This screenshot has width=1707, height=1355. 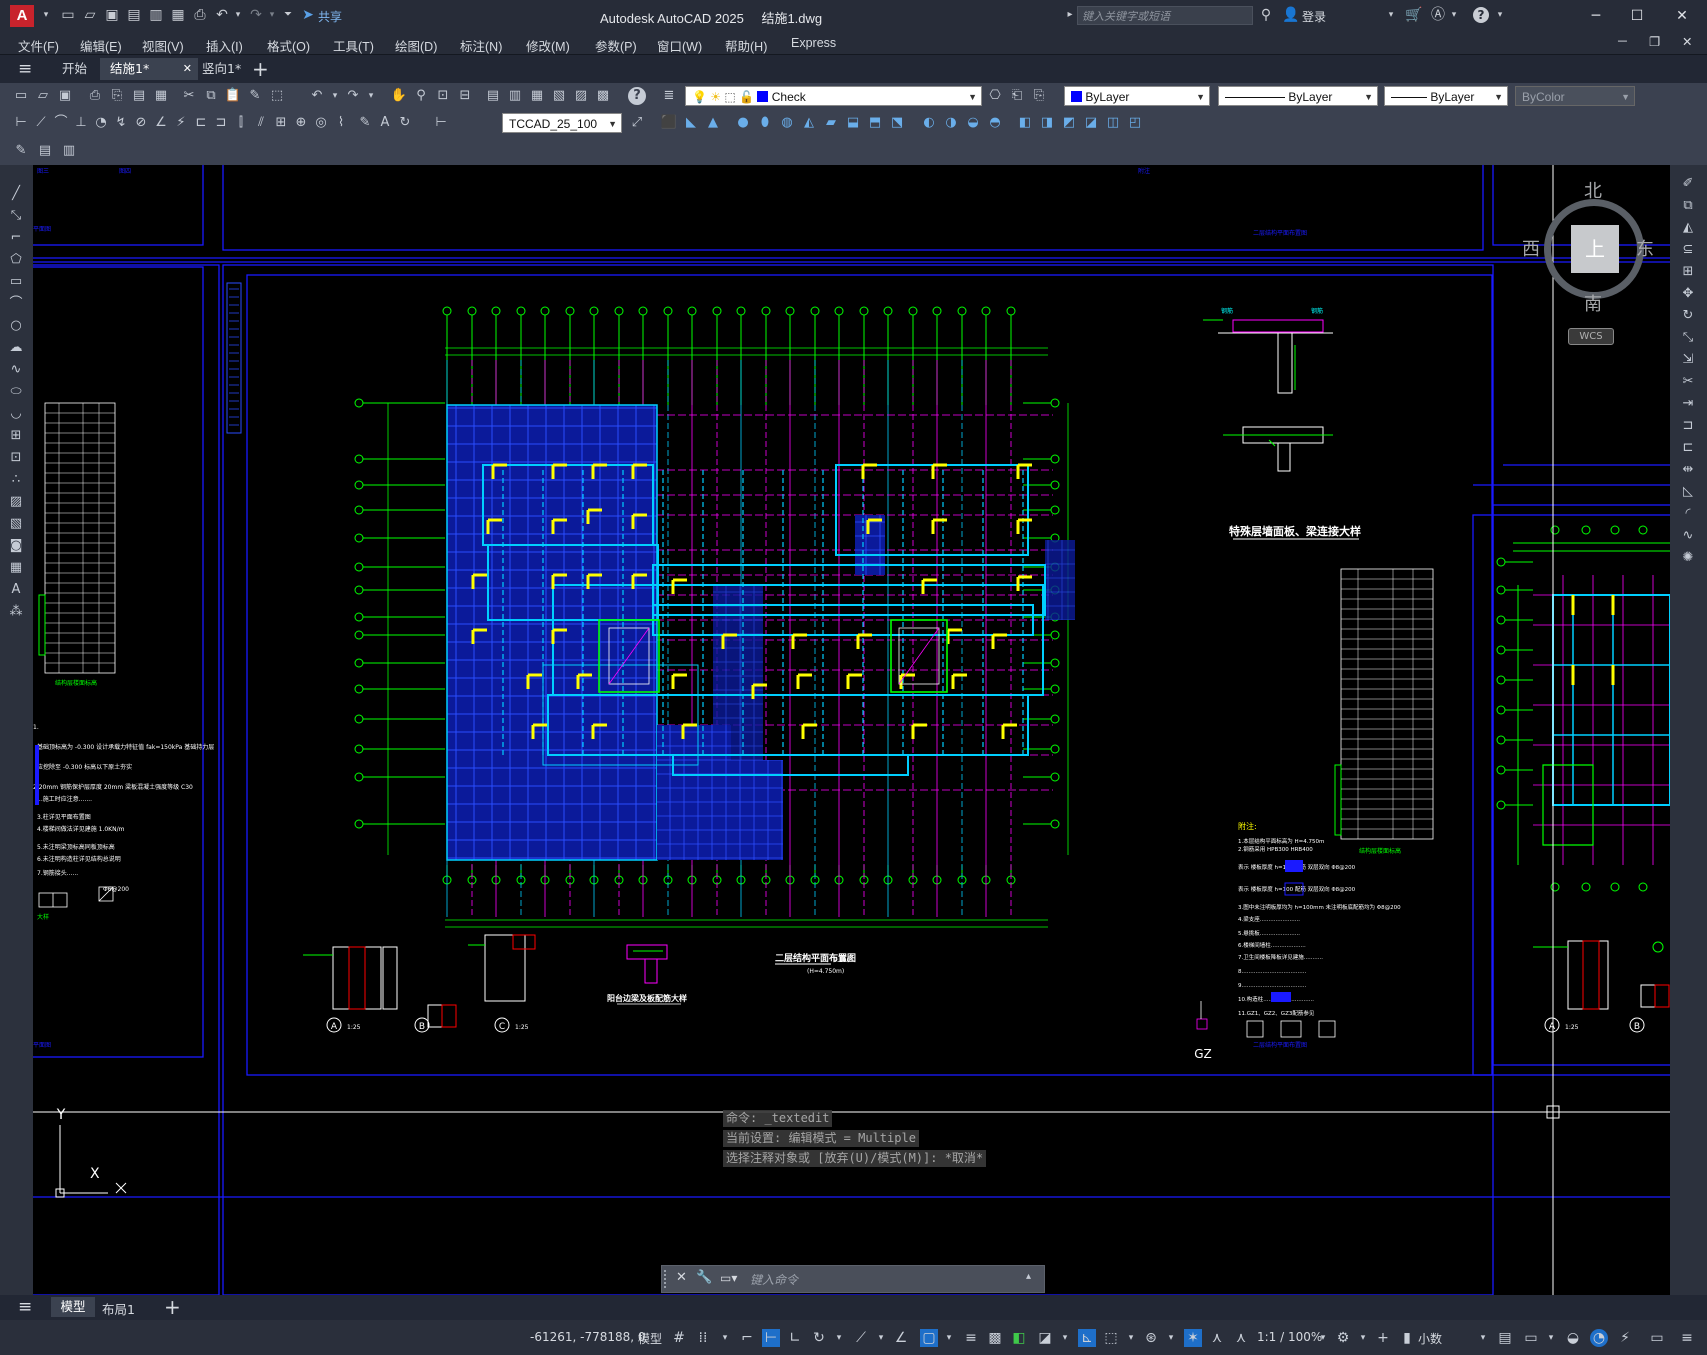 What do you see at coordinates (16, 348) in the screenshot?
I see `revcloud-icon: ☁` at bounding box center [16, 348].